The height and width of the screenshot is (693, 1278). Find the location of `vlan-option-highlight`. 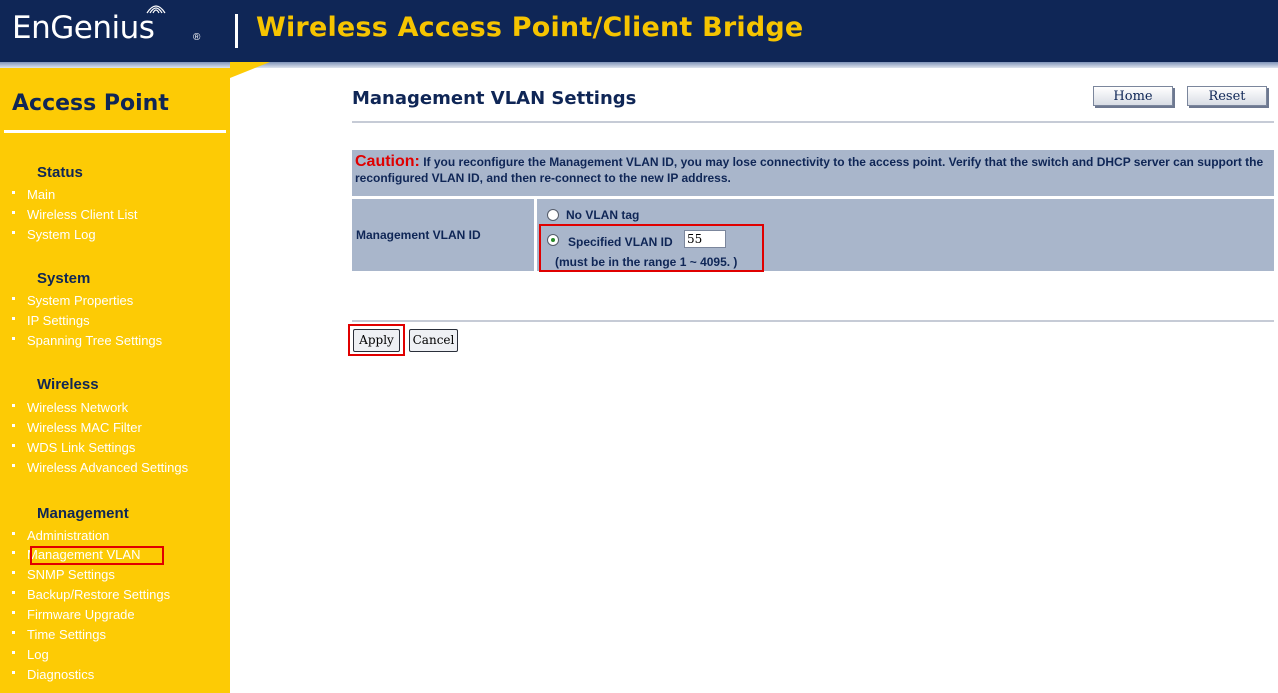

vlan-option-highlight is located at coordinates (651, 248).